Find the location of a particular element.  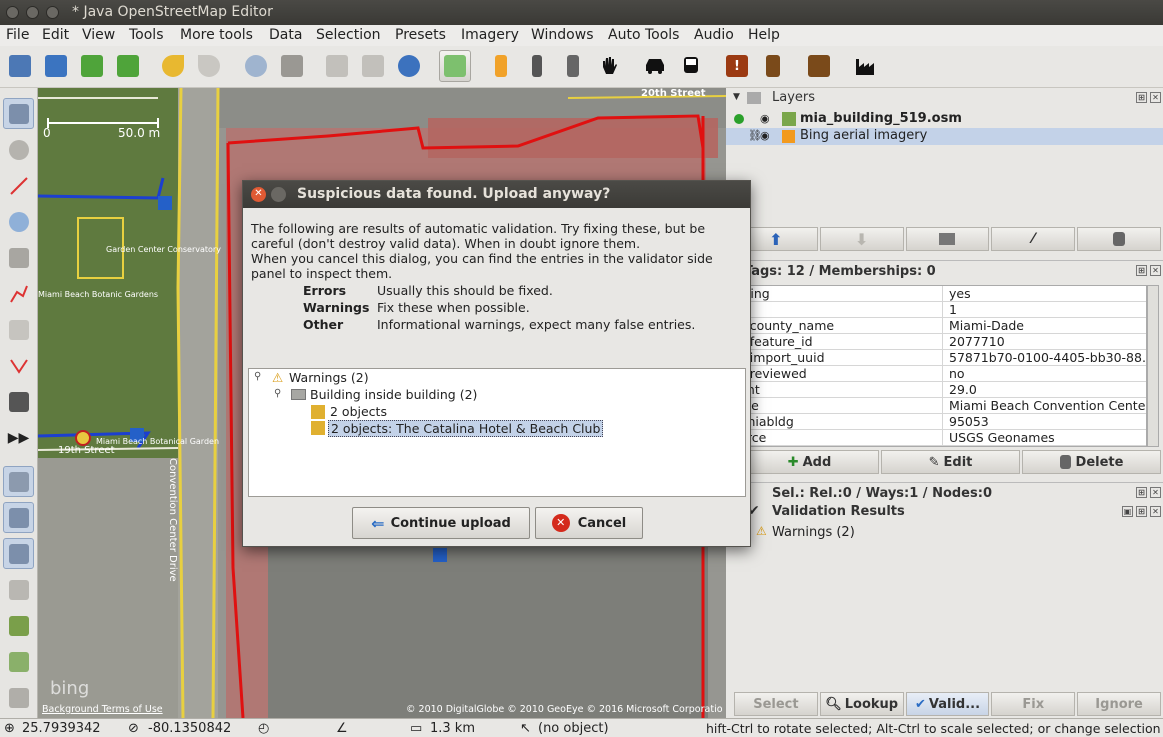

menu-audio: Audio is located at coordinates (714, 35).